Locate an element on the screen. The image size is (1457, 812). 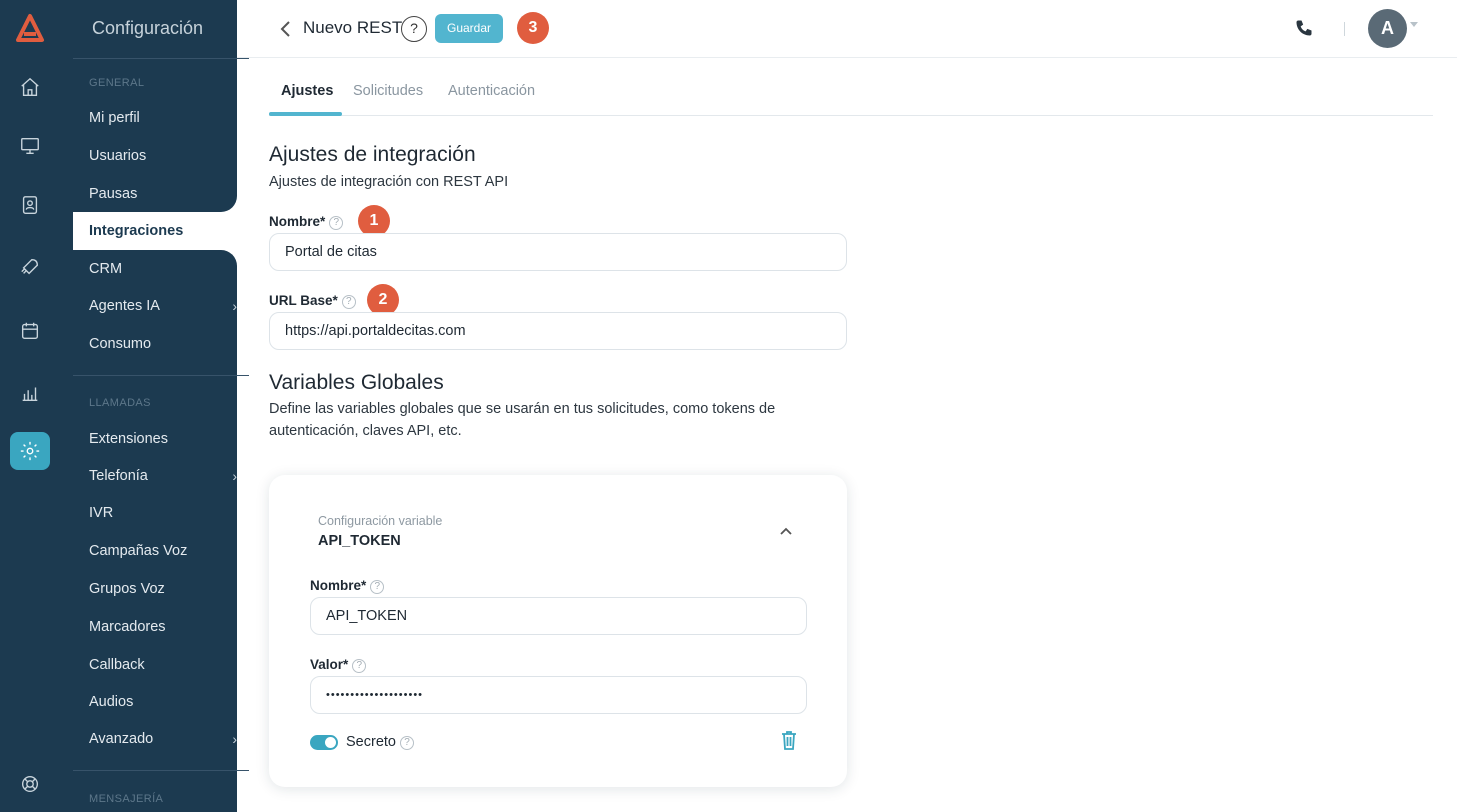
back-arrow-icon is located at coordinates (286, 29).